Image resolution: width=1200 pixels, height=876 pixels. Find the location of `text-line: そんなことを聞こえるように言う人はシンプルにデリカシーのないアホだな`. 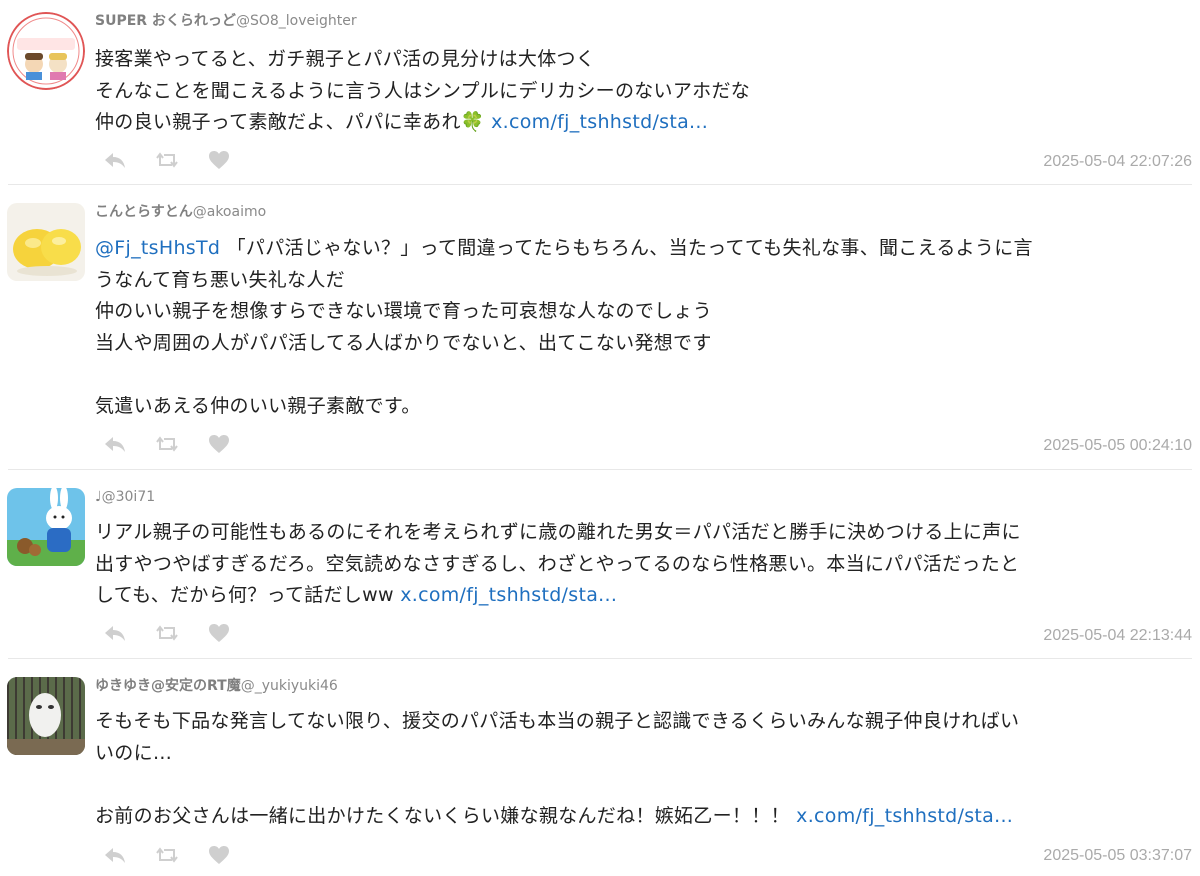

text-line: そんなことを聞こえるように言う人はシンプルにデリカシーのないアホだな is located at coordinates (423, 90).